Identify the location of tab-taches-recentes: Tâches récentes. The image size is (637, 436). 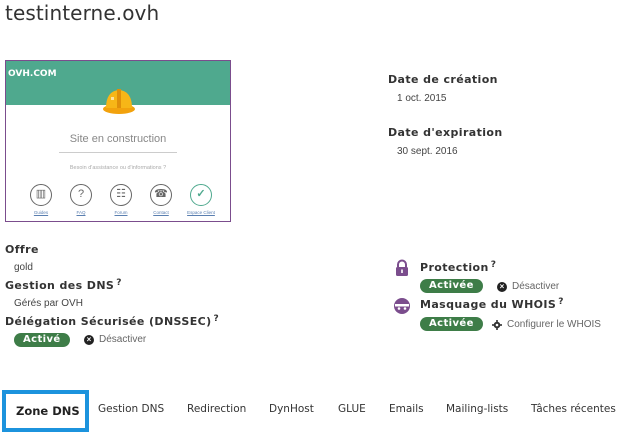
(573, 411).